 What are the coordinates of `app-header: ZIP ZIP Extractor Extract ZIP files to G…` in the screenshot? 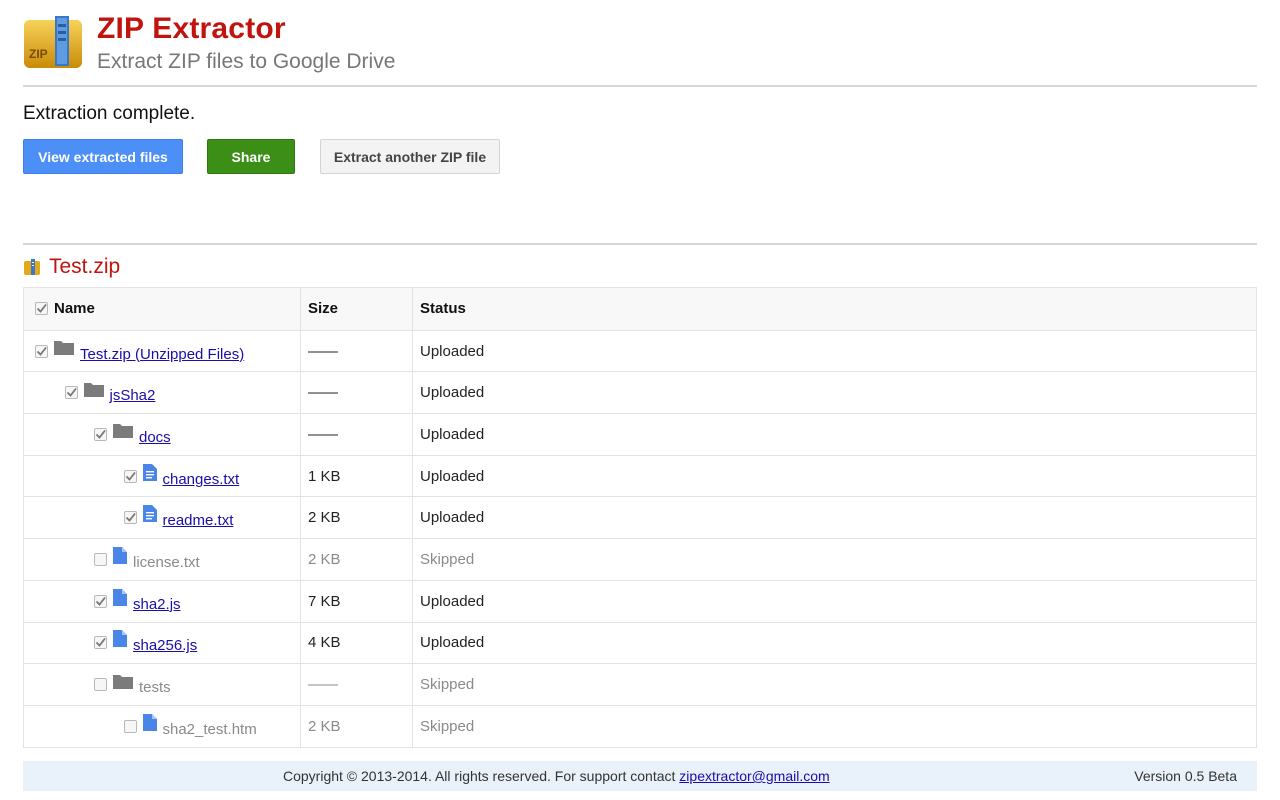 It's located at (640, 44).